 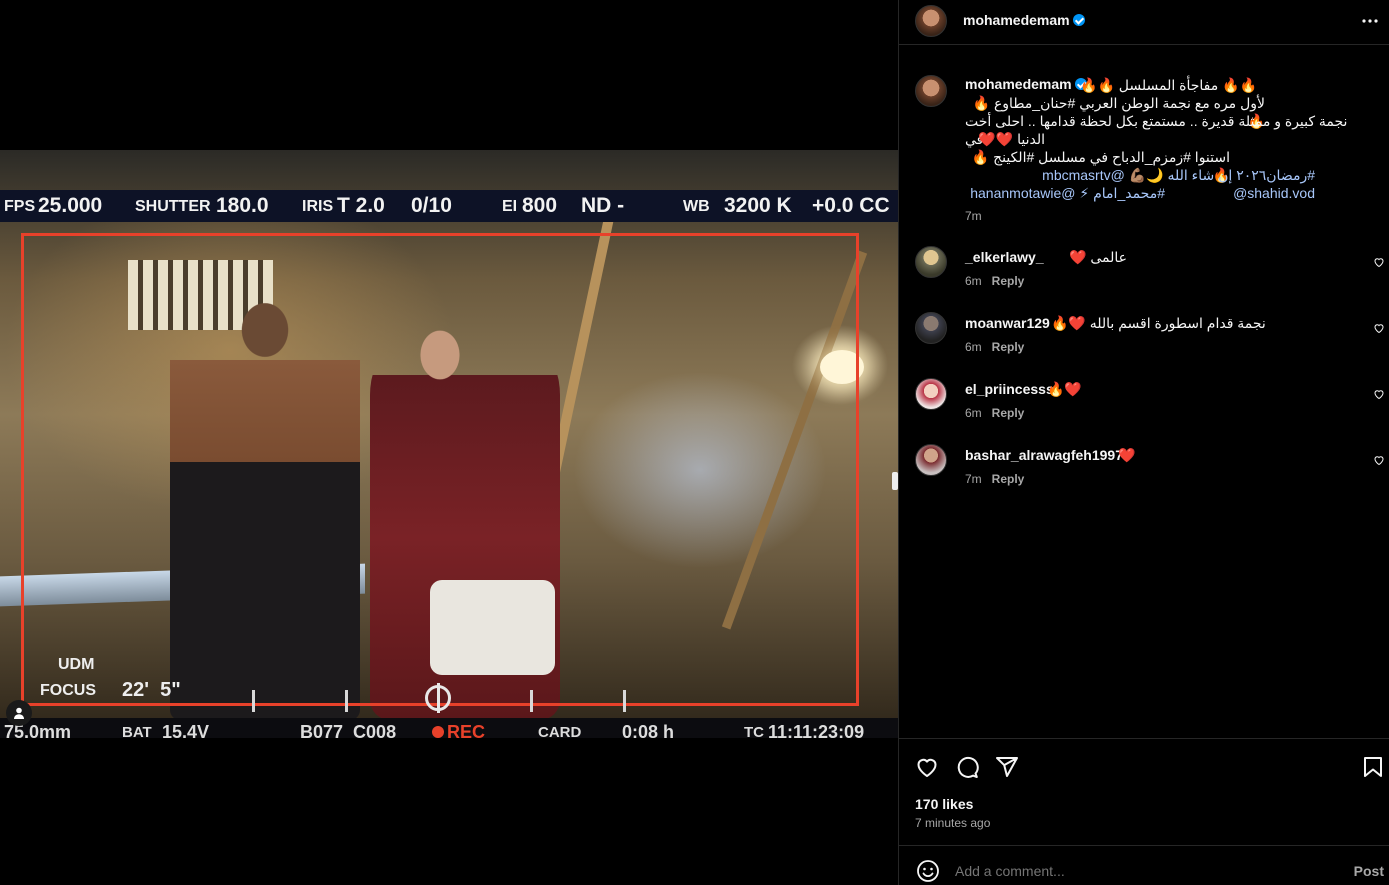 I want to click on rec-dot-icon, so click(x=438, y=732).